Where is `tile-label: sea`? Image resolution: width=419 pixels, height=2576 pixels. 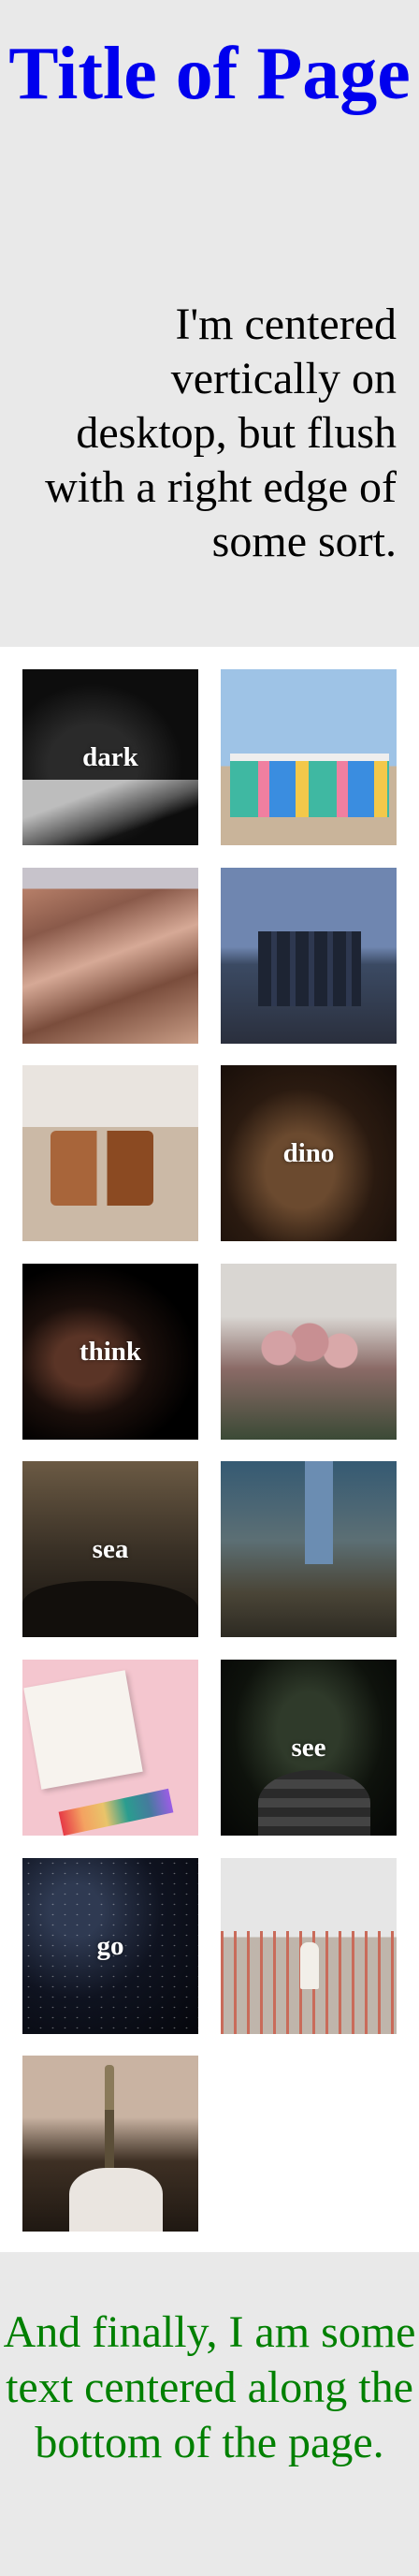 tile-label: sea is located at coordinates (110, 1548).